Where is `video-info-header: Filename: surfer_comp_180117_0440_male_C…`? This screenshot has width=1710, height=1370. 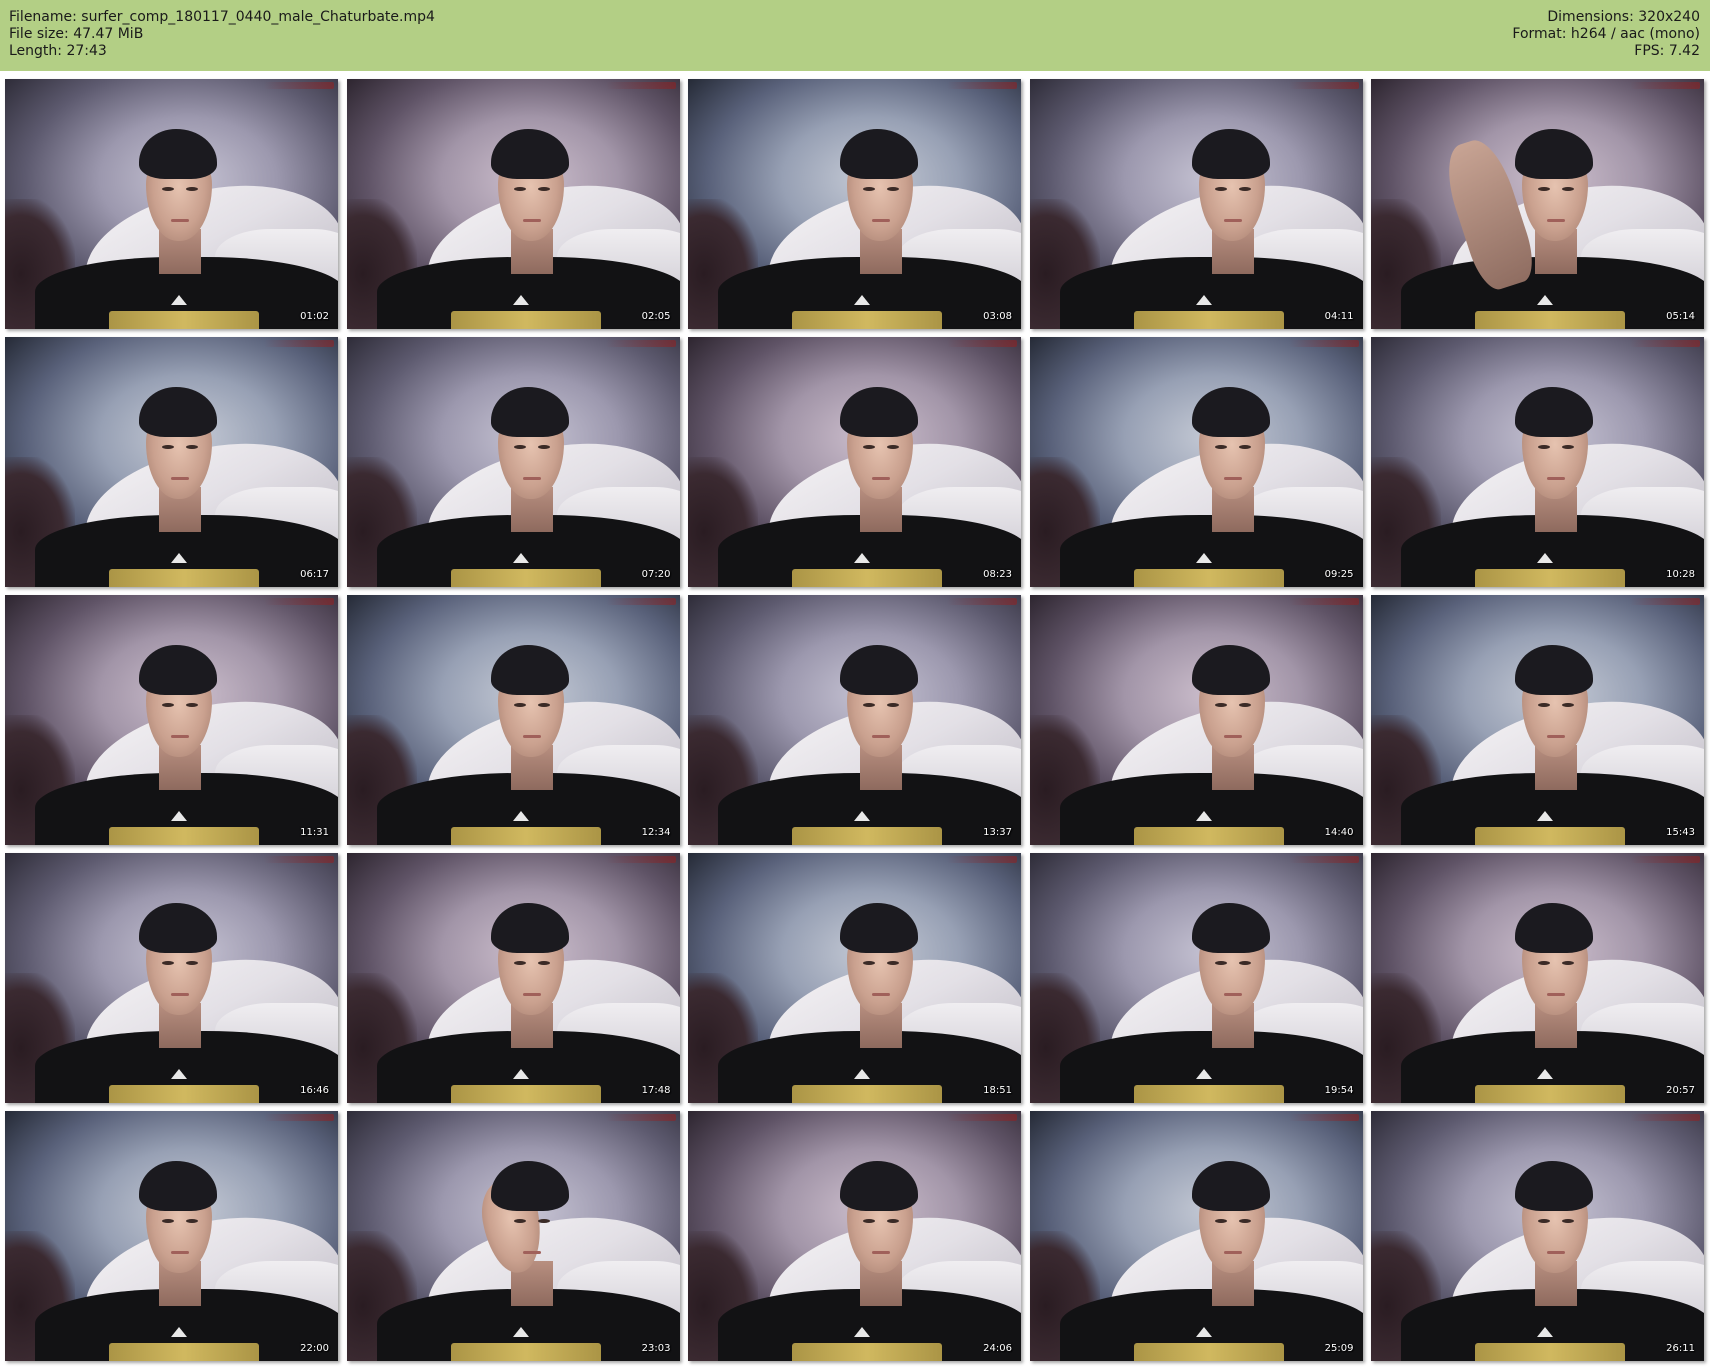
video-info-header: Filename: surfer_comp_180117_0440_male_C… is located at coordinates (855, 35).